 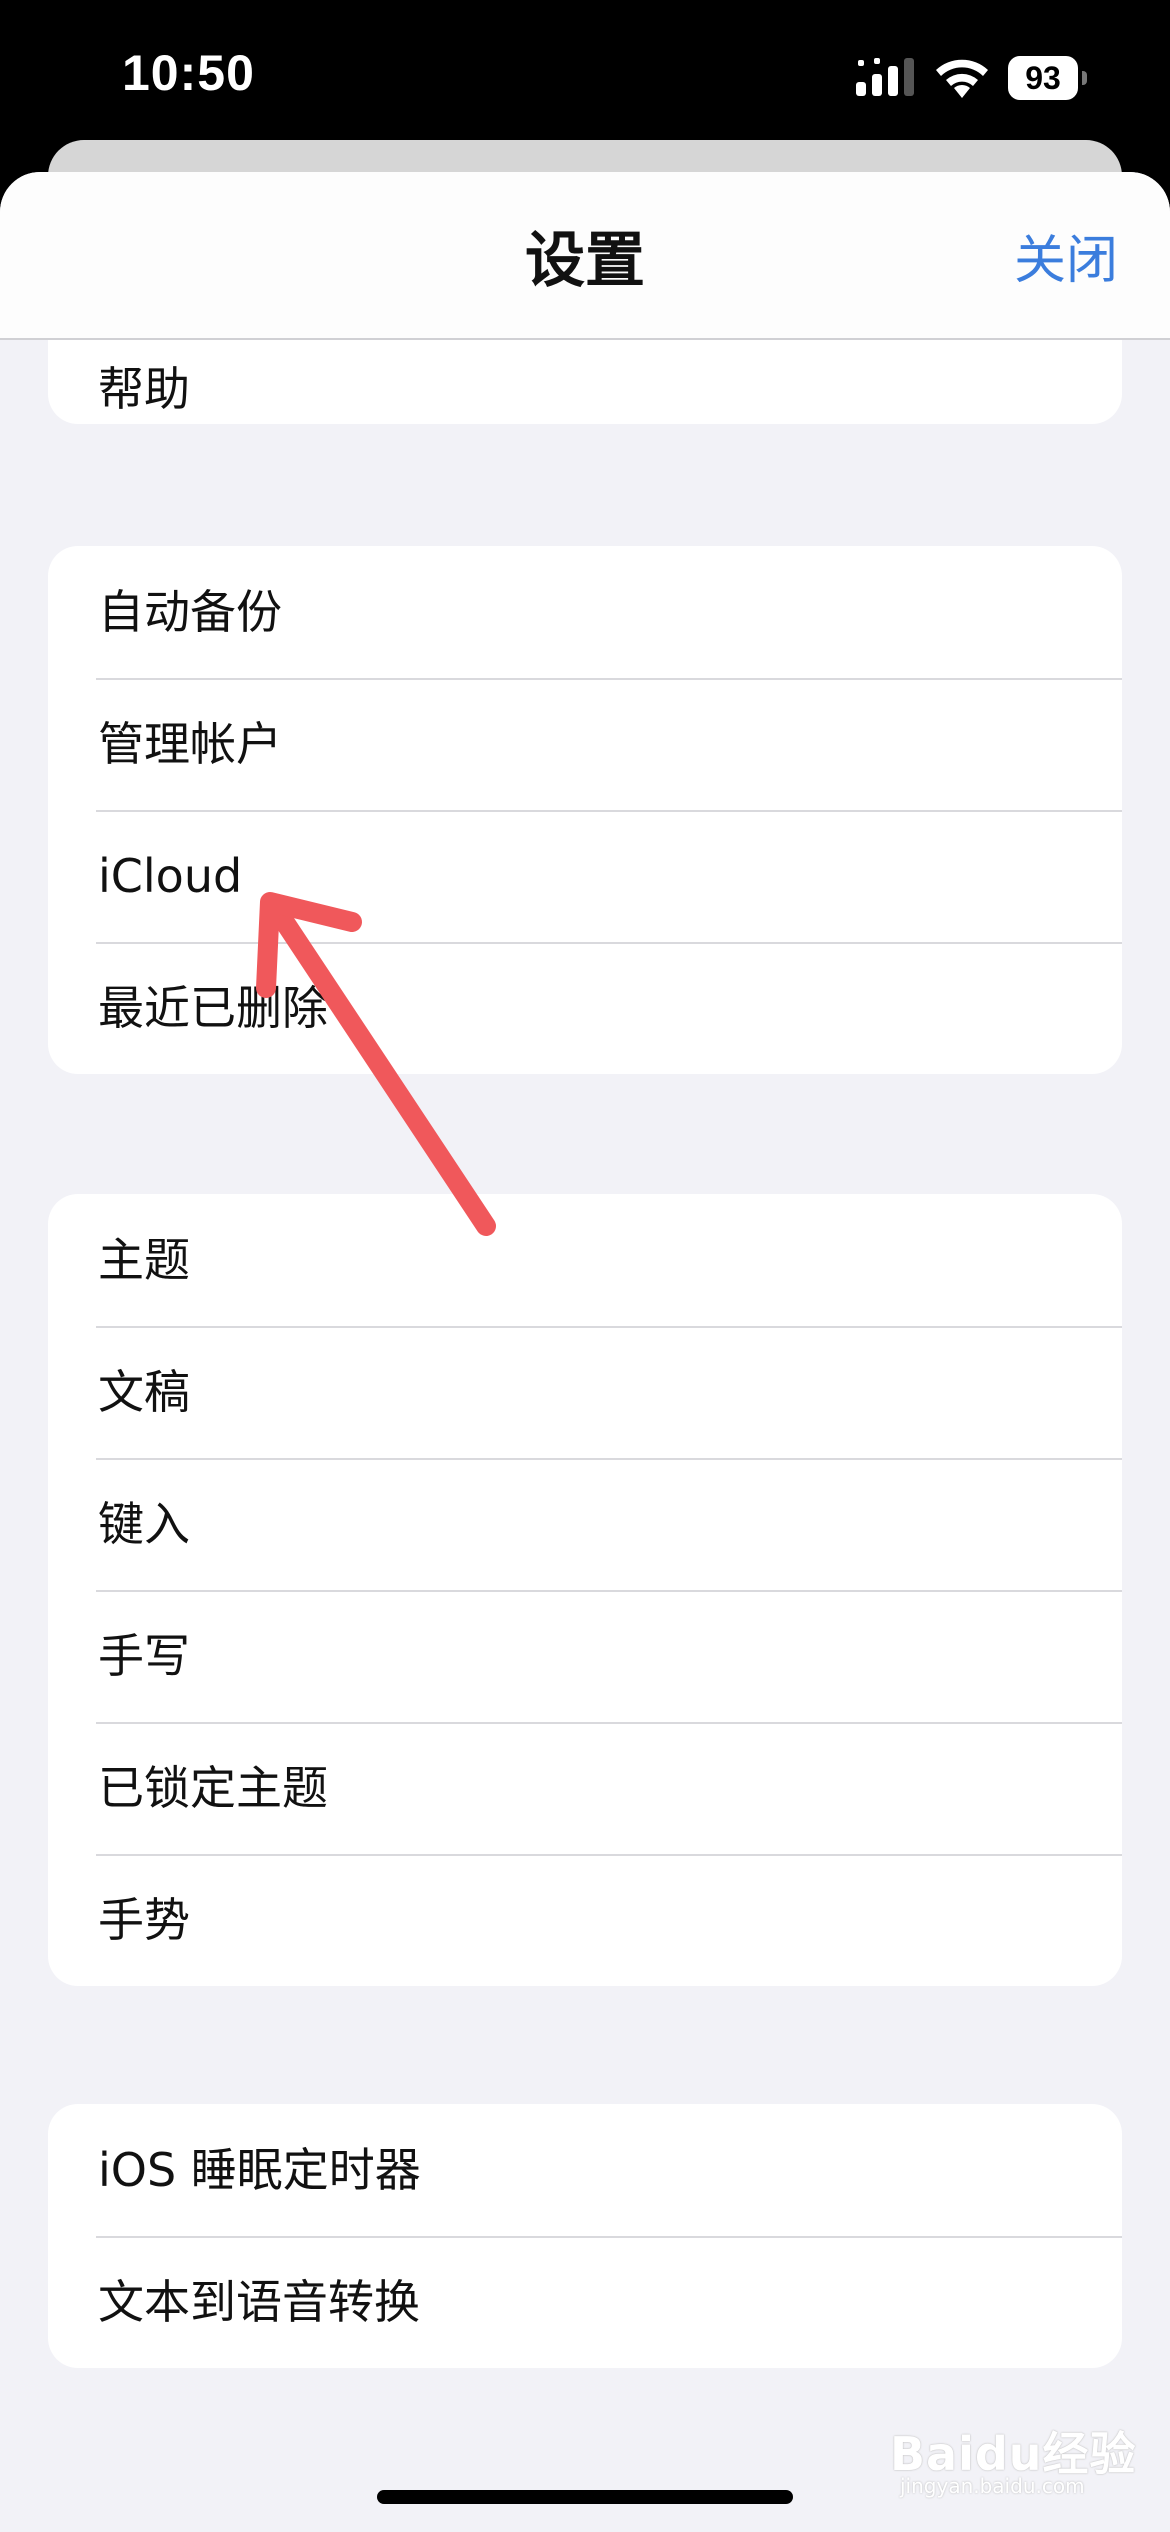 What do you see at coordinates (585, 2170) in the screenshot?
I see `settings-row-sleep-timer: iOS 睡眠定时器` at bounding box center [585, 2170].